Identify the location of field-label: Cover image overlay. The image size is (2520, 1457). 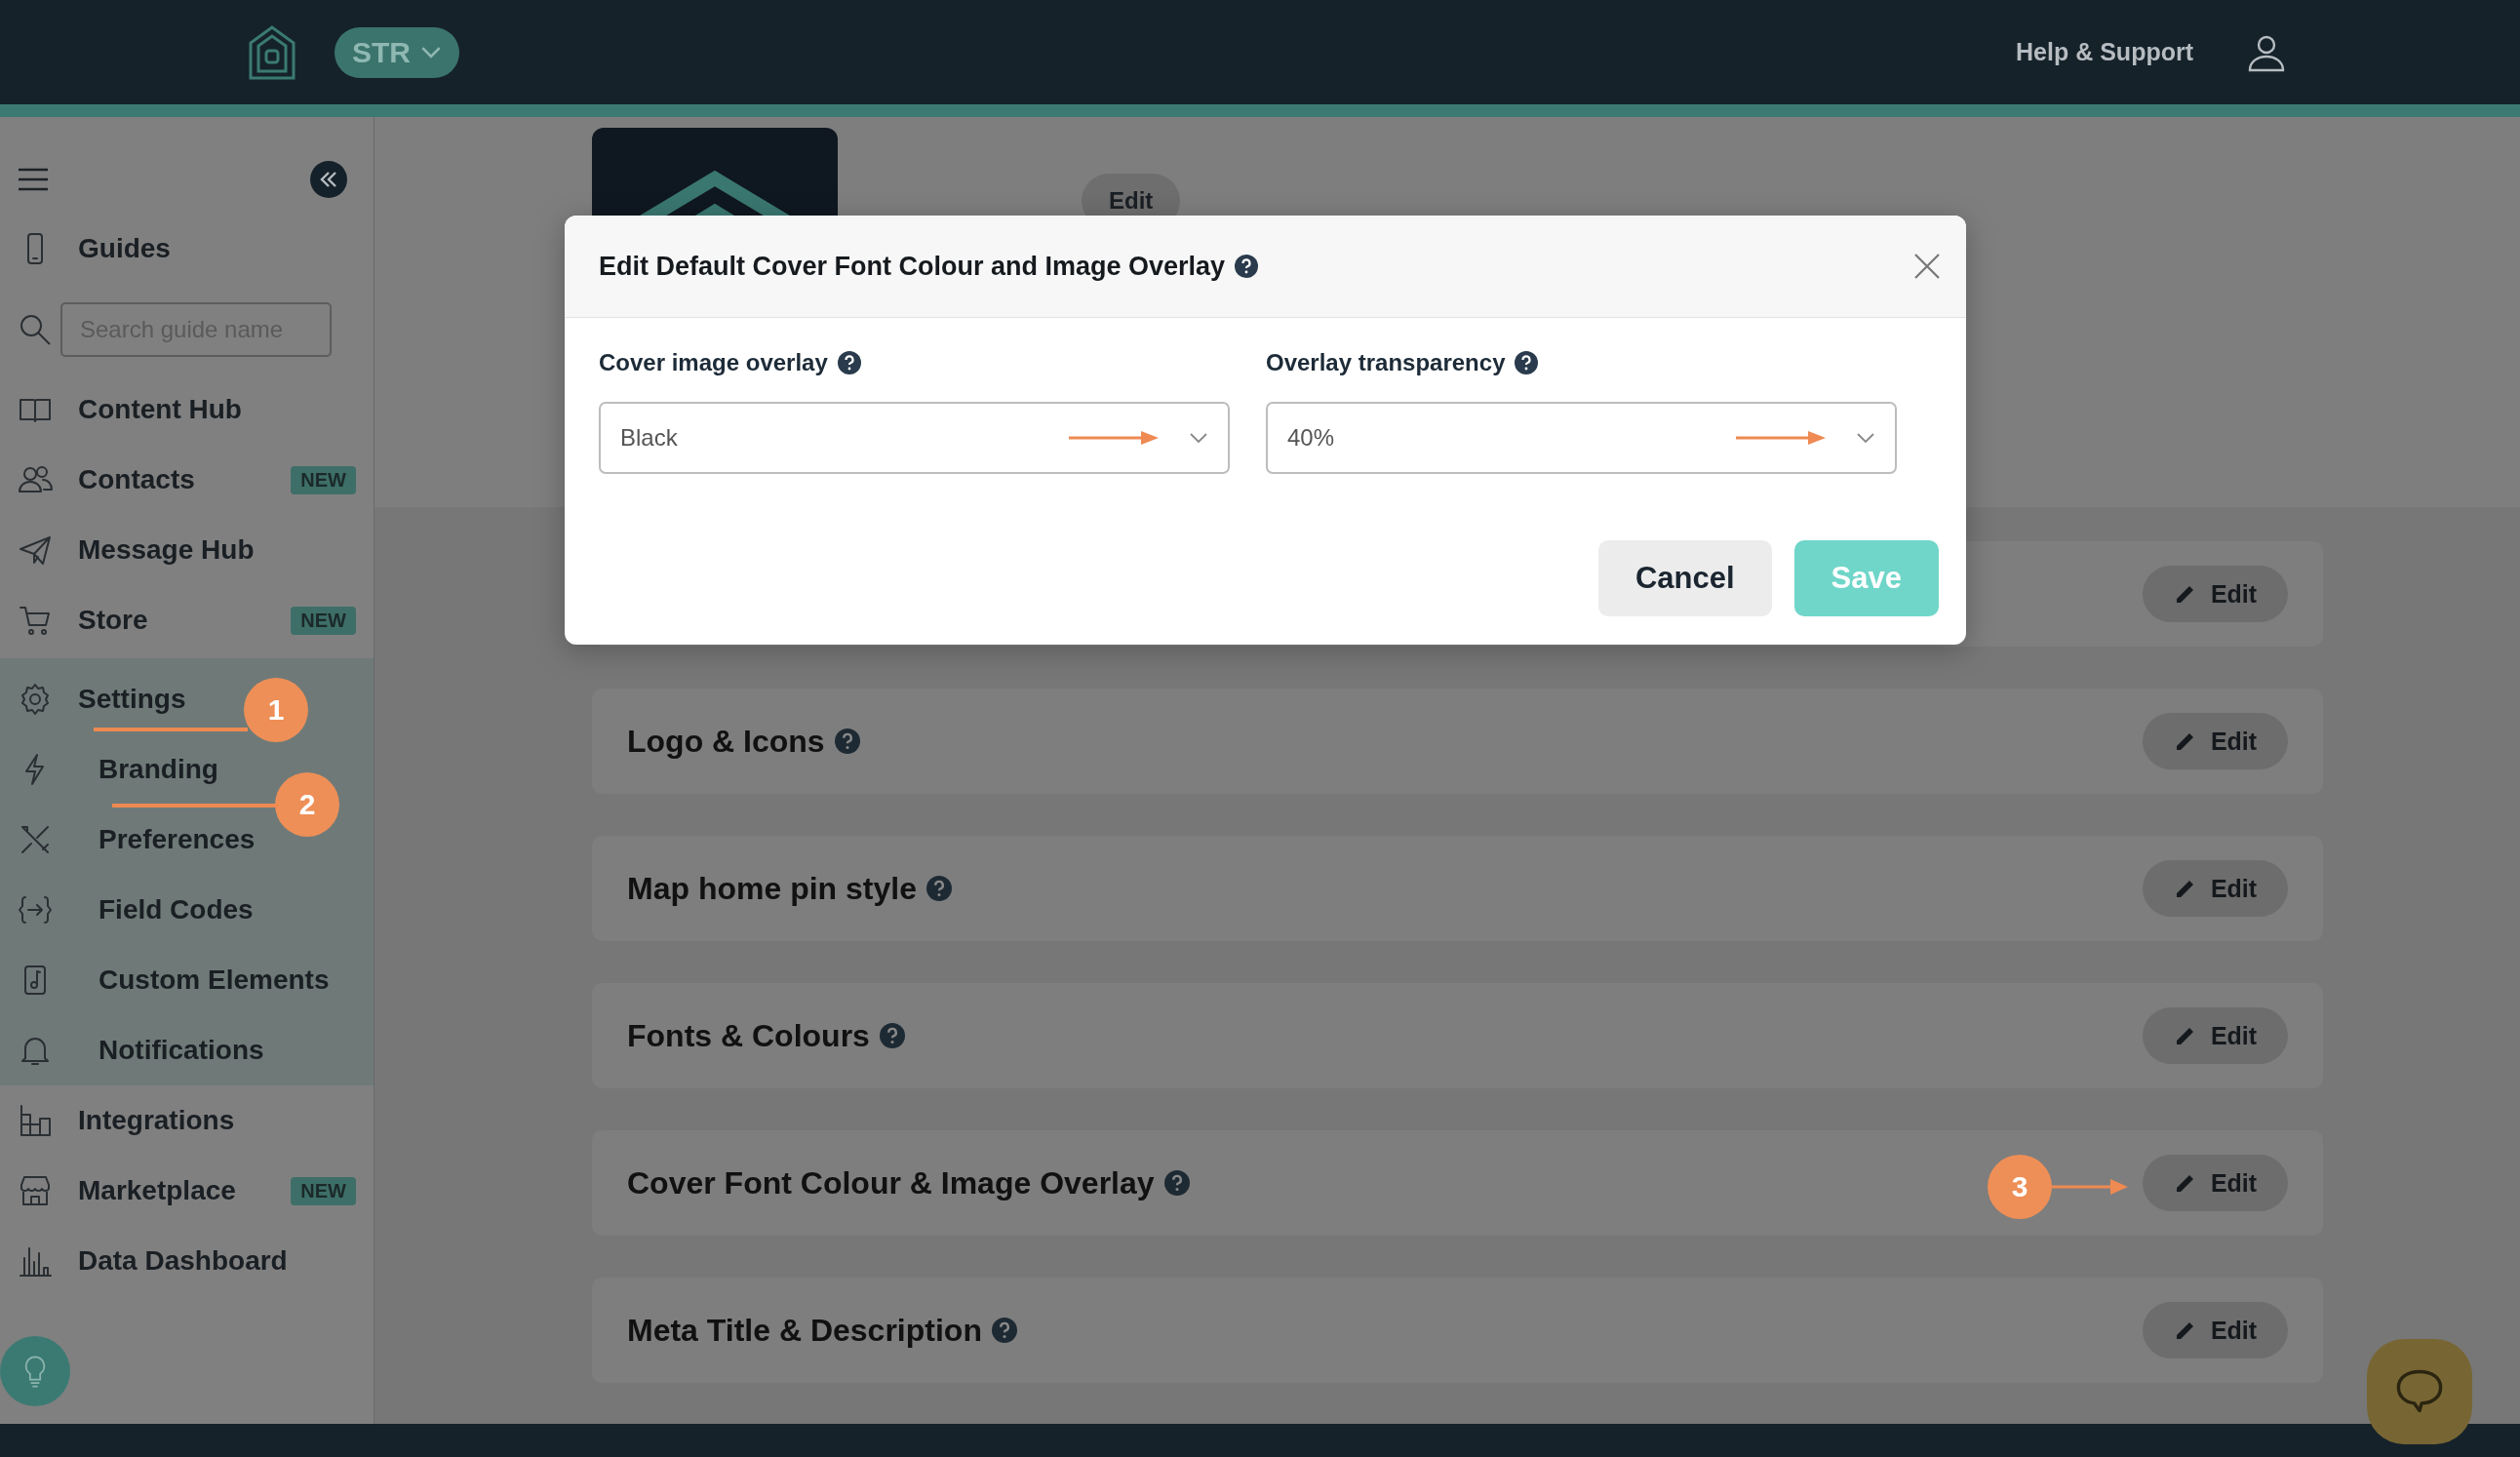
(713, 362).